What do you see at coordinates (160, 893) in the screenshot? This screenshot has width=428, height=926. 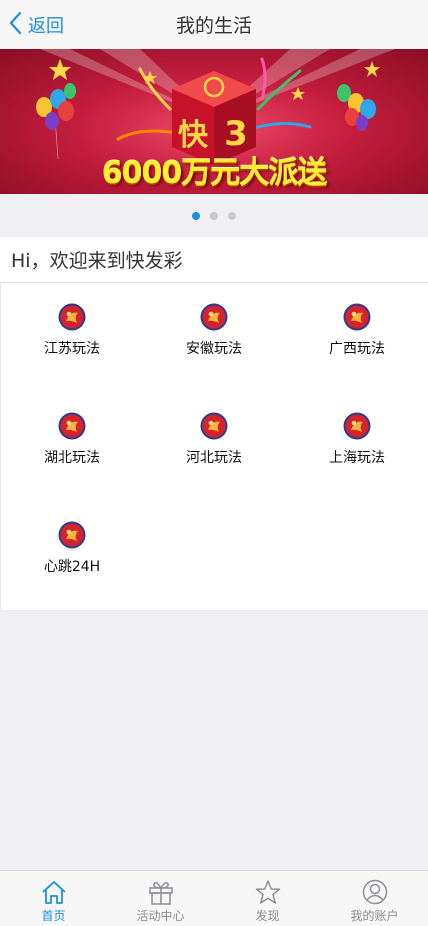 I see `gift-icon` at bounding box center [160, 893].